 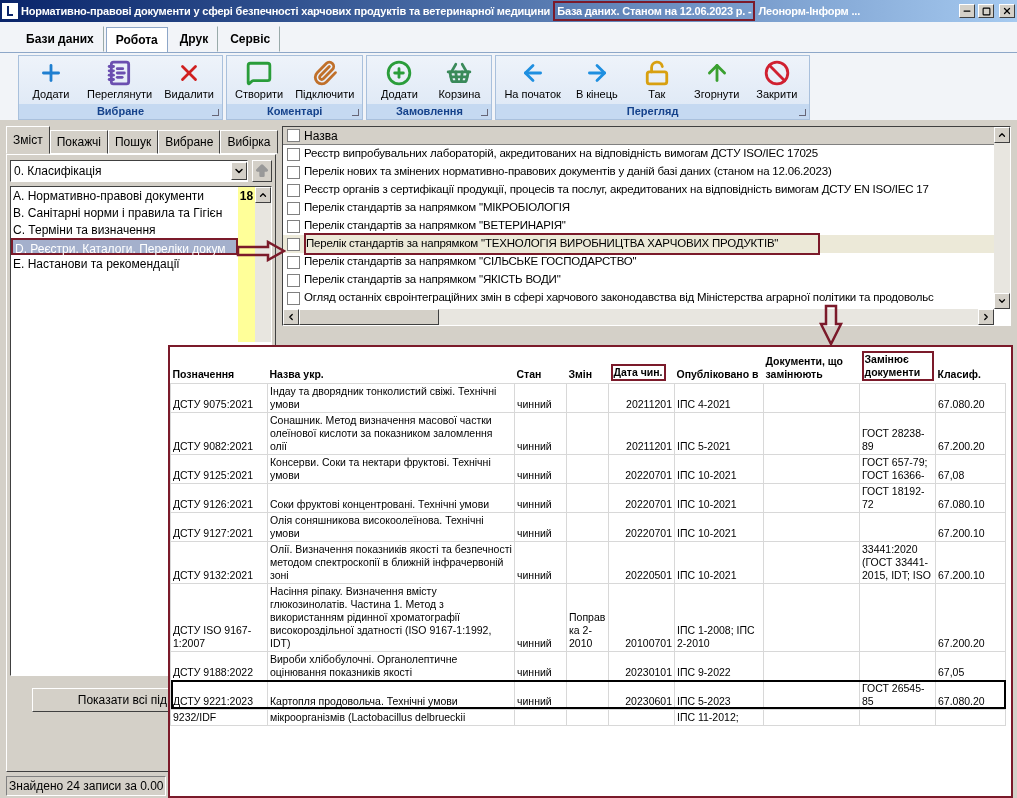 What do you see at coordinates (133, 142) in the screenshot?
I see `sidebar-tab: Пошук` at bounding box center [133, 142].